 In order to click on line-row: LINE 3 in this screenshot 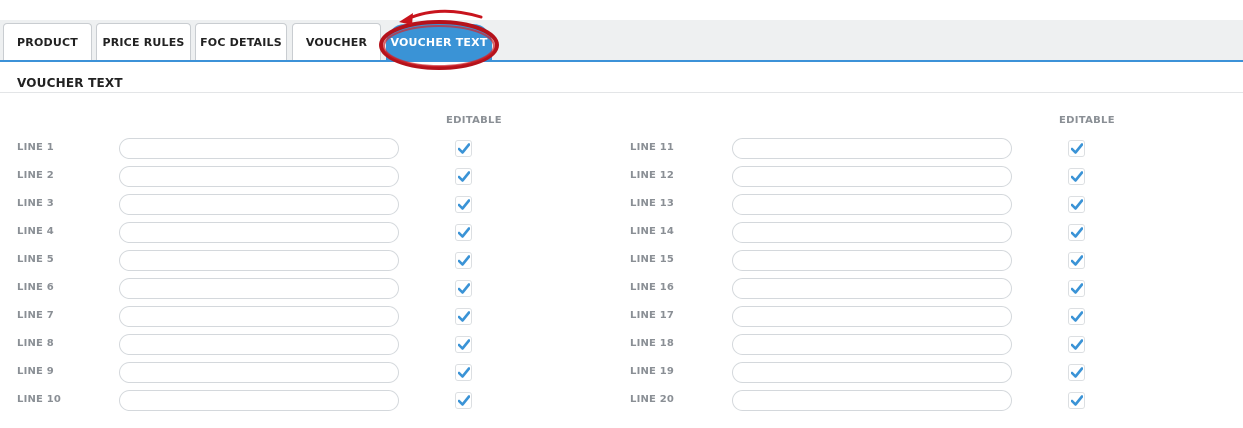, I will do `click(267, 205)`.